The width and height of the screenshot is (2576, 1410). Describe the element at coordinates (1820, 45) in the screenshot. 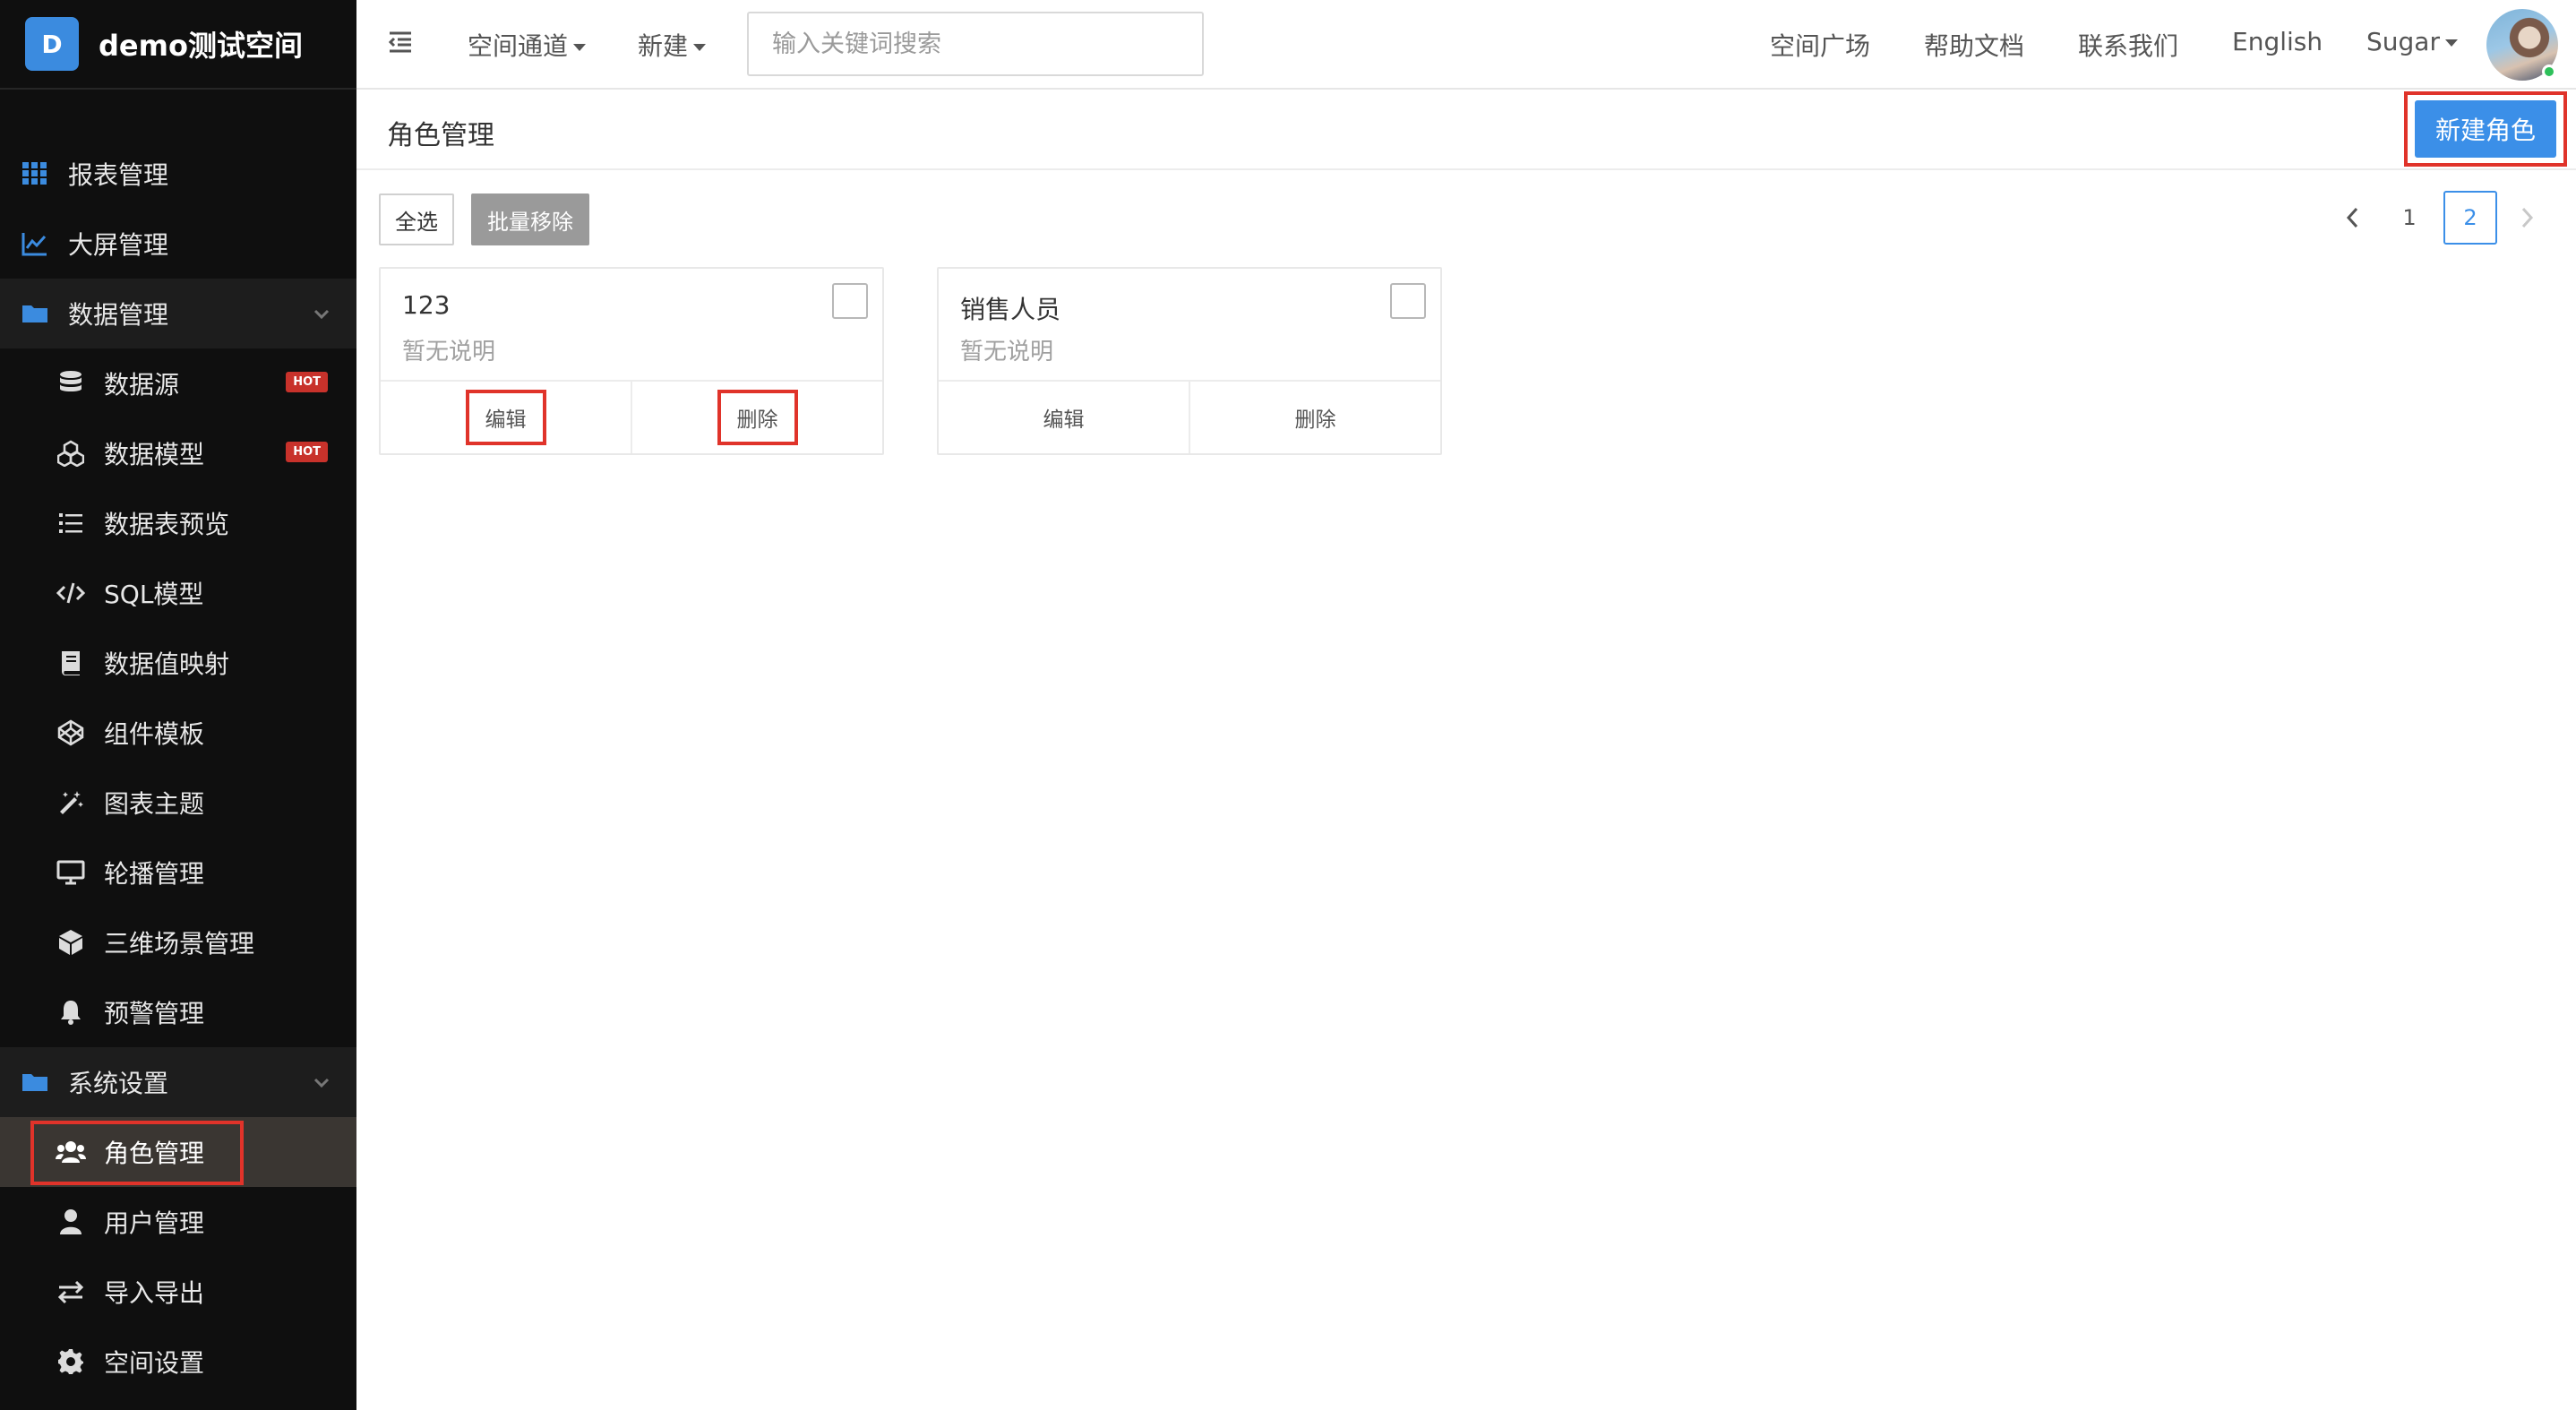

I see `link-space-plaza: 空间广场` at that location.